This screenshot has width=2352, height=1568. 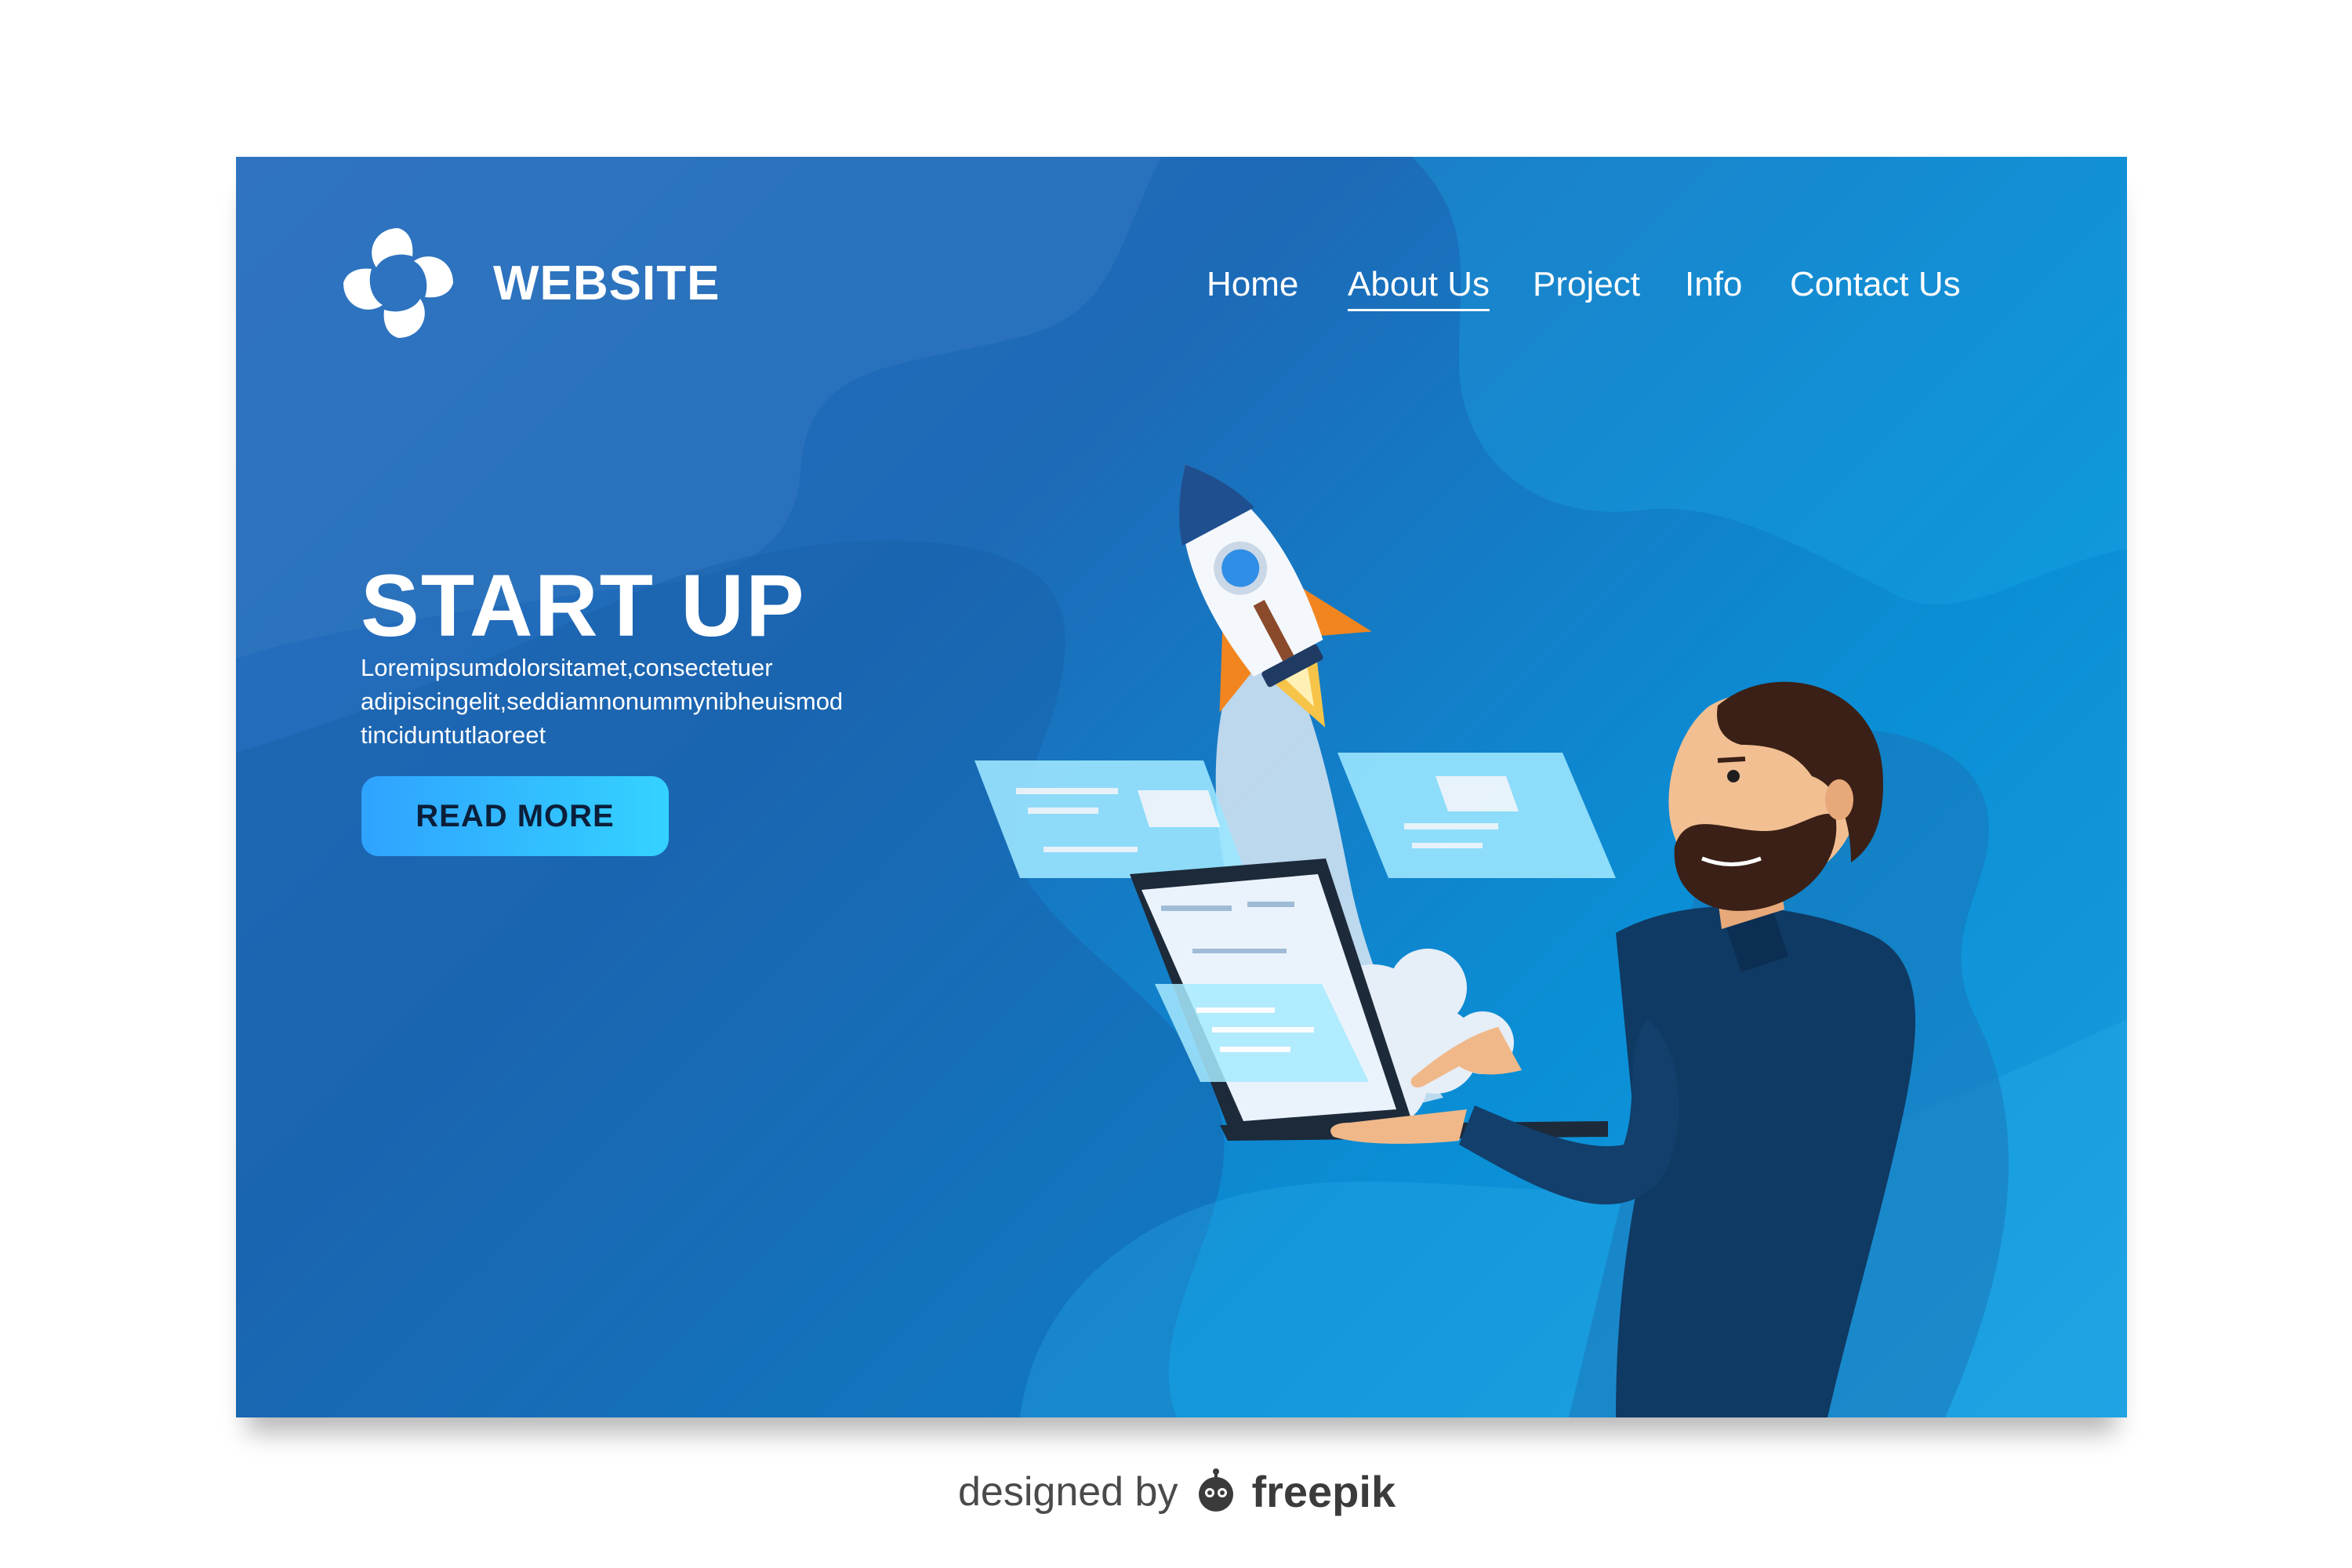 I want to click on freepik-credit: designed by freepik, so click(x=1177, y=1491).